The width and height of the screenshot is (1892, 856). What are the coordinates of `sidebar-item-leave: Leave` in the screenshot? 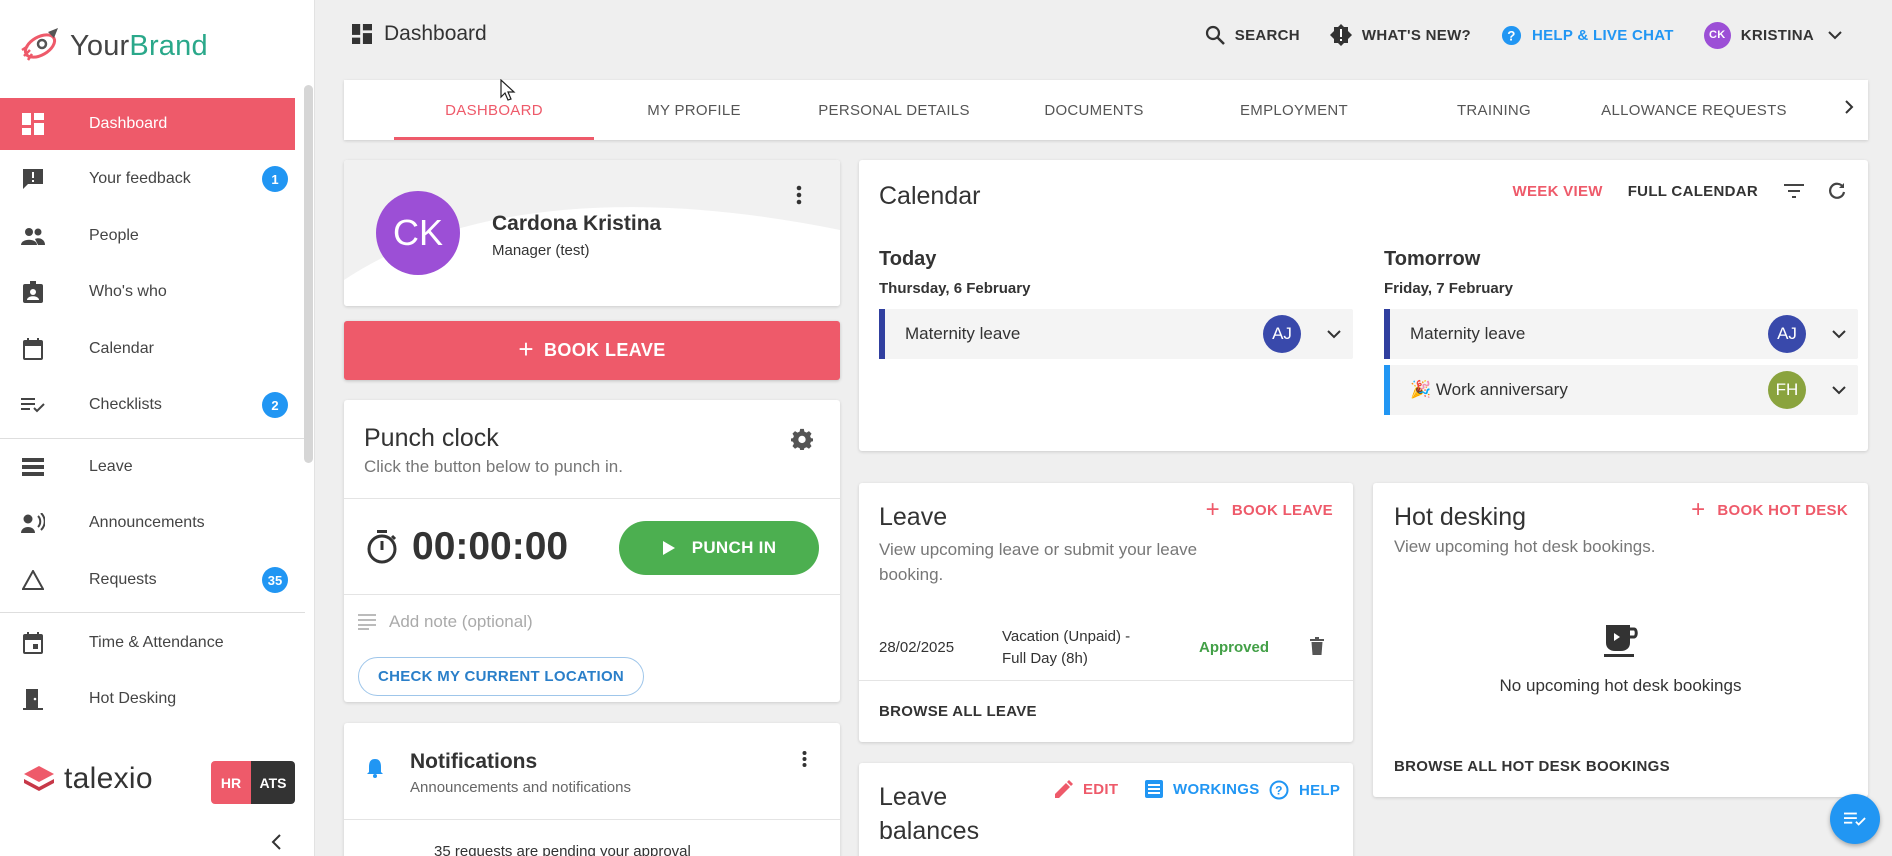 It's located at (147, 467).